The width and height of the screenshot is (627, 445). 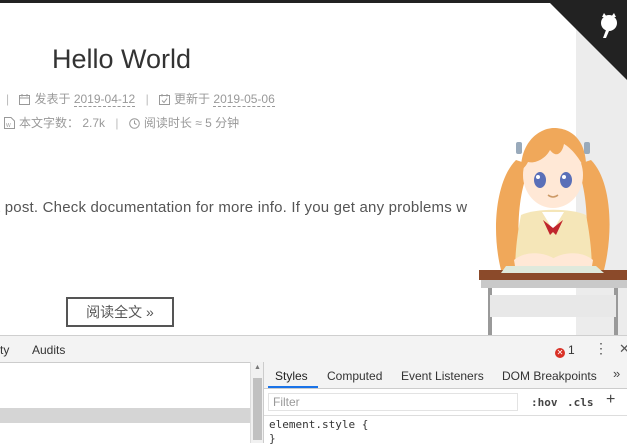 What do you see at coordinates (121, 59) in the screenshot?
I see `post-title: Hello World` at bounding box center [121, 59].